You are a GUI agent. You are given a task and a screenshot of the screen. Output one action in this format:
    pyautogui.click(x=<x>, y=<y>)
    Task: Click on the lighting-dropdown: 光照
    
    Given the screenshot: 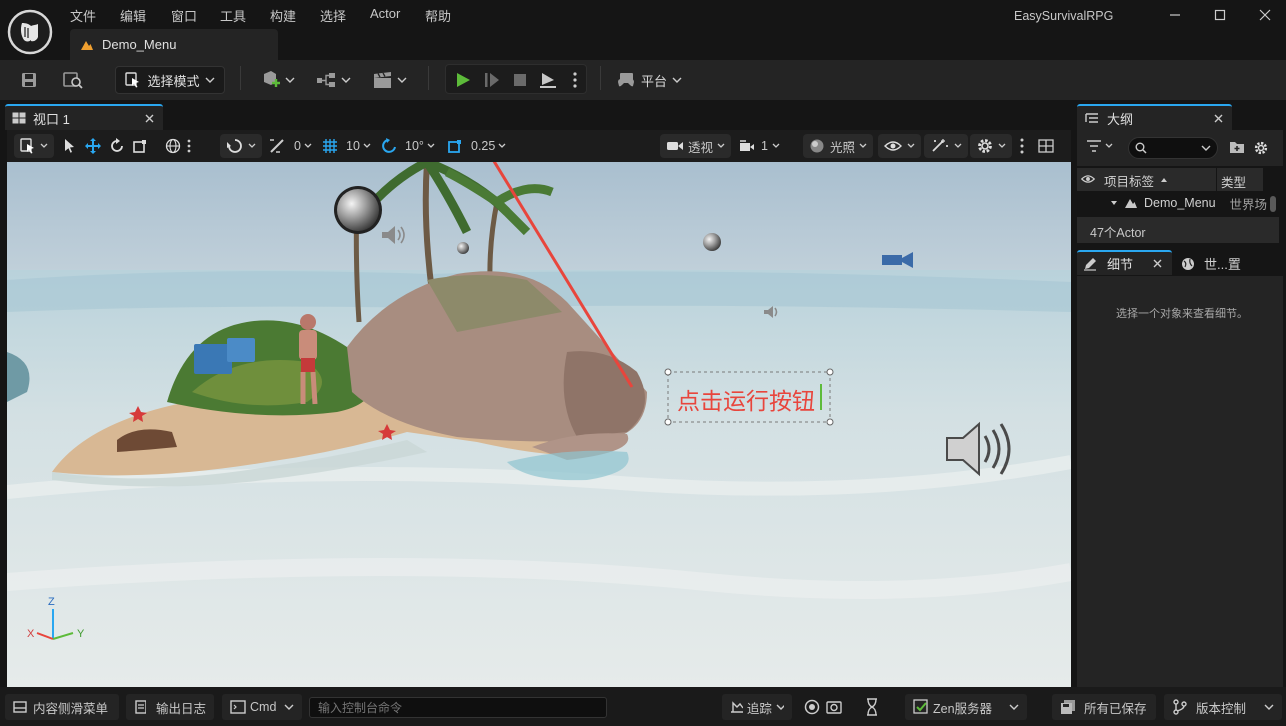 What is the action you would take?
    pyautogui.click(x=838, y=146)
    